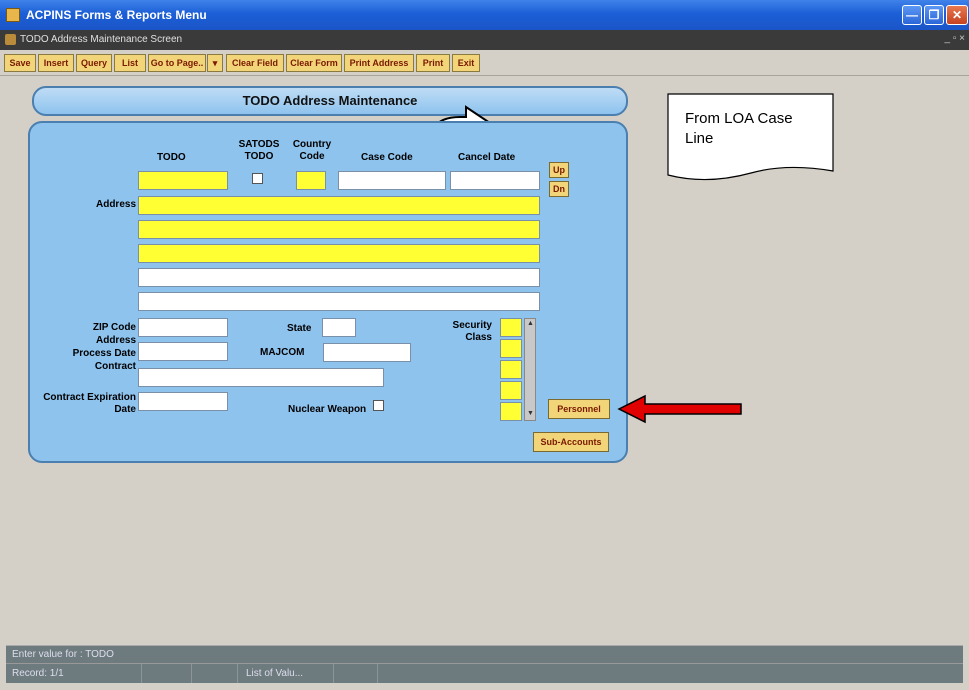 This screenshot has height=690, width=969. I want to click on record-segment: Record: 1/1, so click(74, 673).